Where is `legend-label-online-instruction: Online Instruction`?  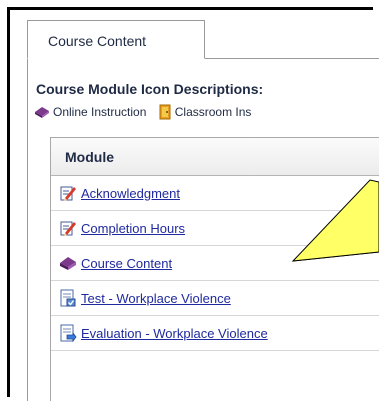 legend-label-online-instruction: Online Instruction is located at coordinates (100, 112).